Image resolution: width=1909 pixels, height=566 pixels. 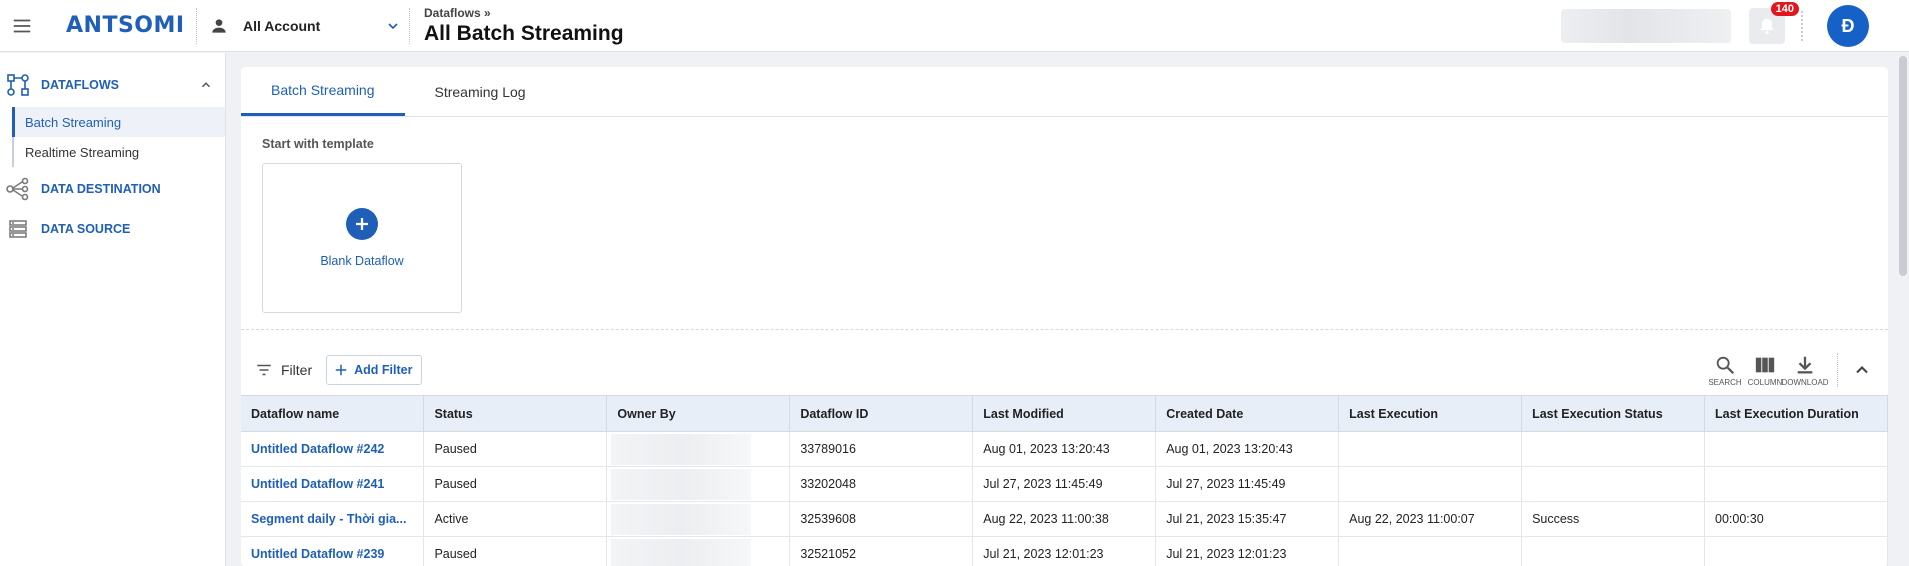 I want to click on column-header: Dataflow name, so click(x=333, y=413).